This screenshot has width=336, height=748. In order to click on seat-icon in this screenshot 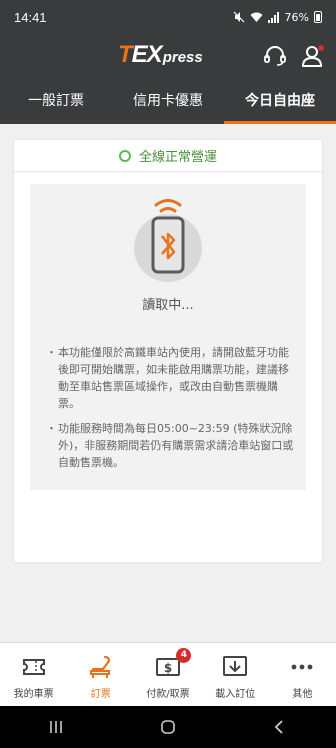, I will do `click(99, 666)`.